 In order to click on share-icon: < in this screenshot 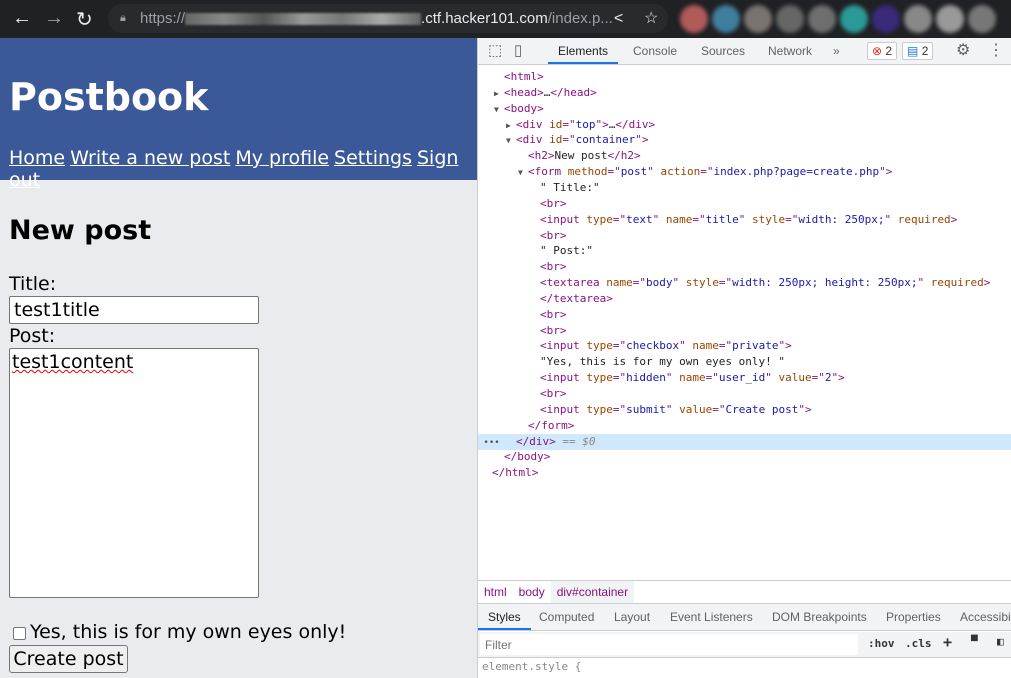, I will do `click(618, 18)`.